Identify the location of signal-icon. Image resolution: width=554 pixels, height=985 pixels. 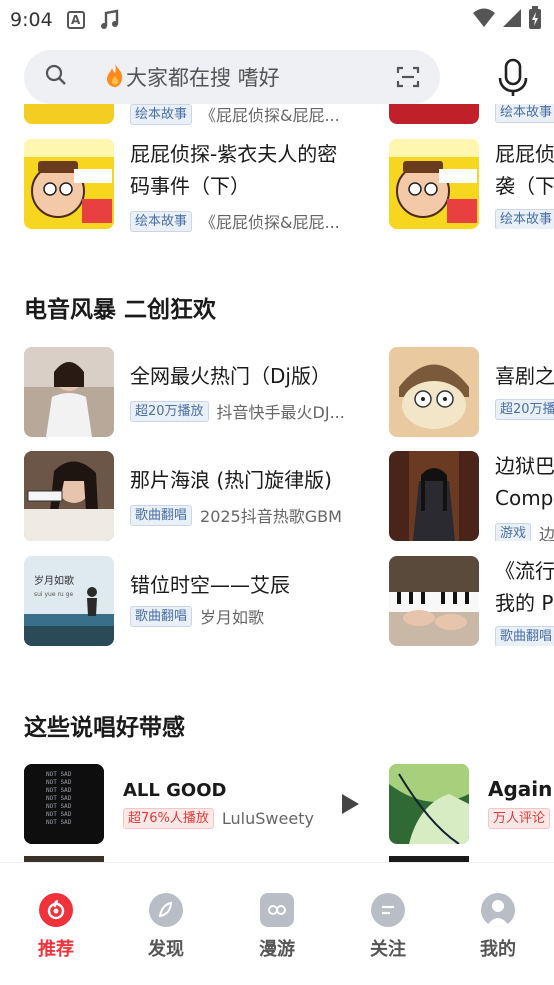
(512, 20).